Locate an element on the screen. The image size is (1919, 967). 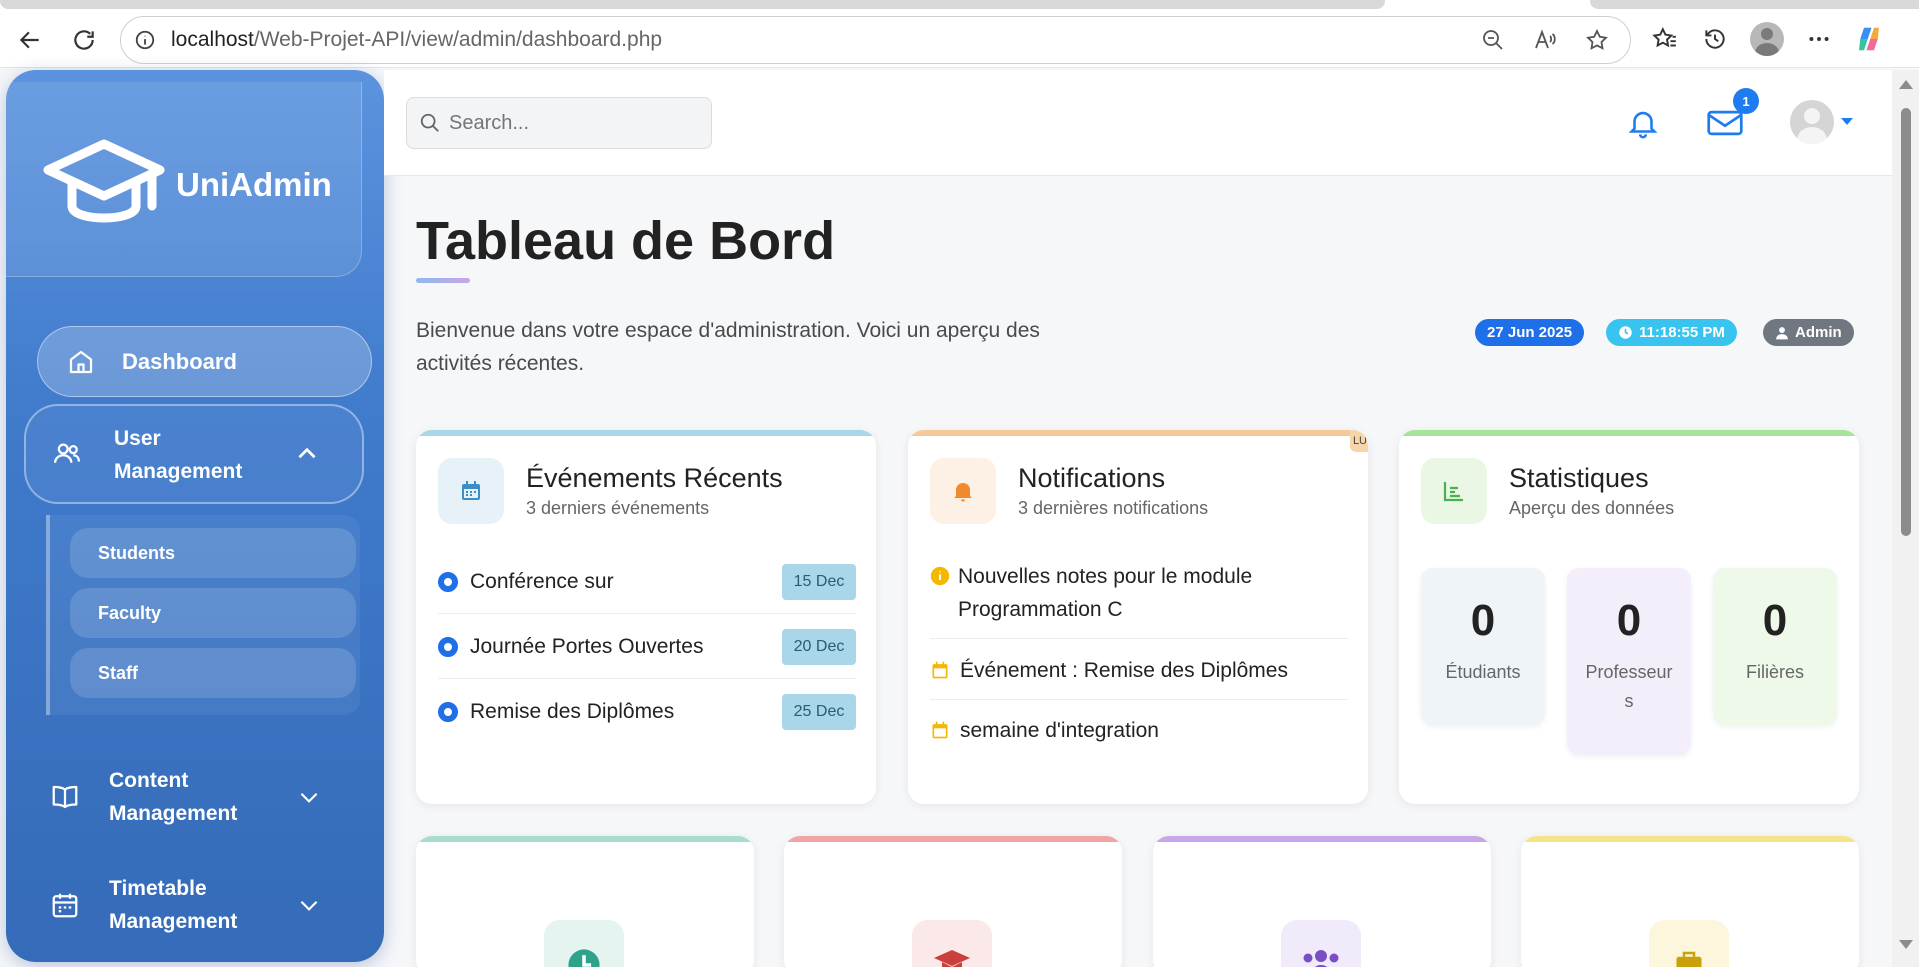
page-scrollbar is located at coordinates (1905, 518).